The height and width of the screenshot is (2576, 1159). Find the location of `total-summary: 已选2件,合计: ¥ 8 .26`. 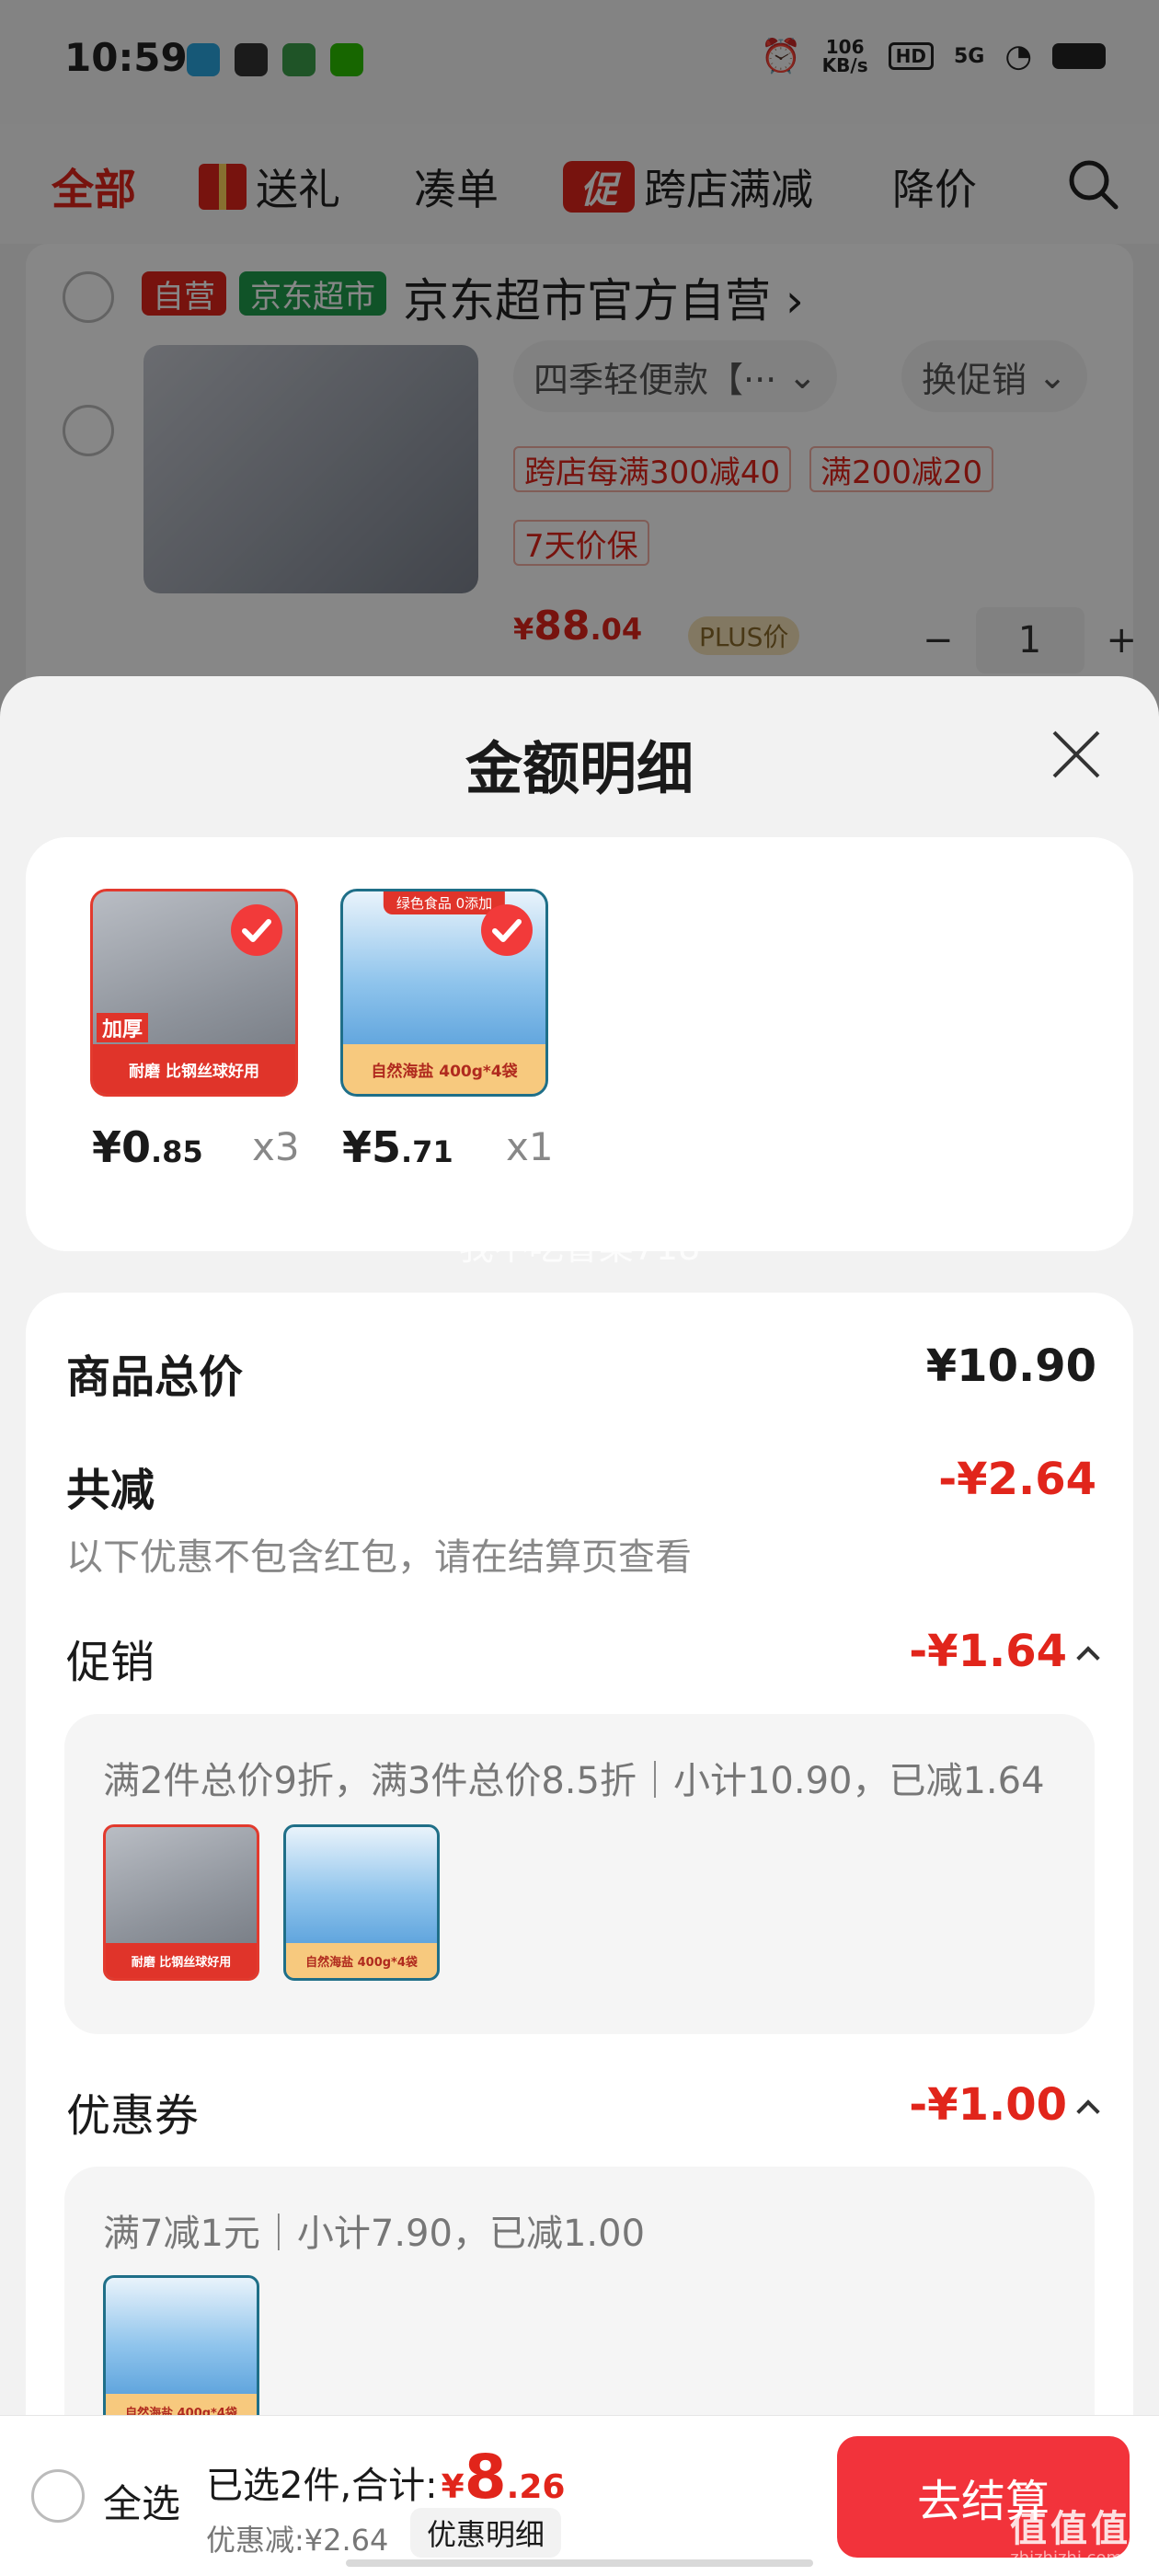

total-summary: 已选2件,合计: ¥ 8 .26 is located at coordinates (386, 2477).